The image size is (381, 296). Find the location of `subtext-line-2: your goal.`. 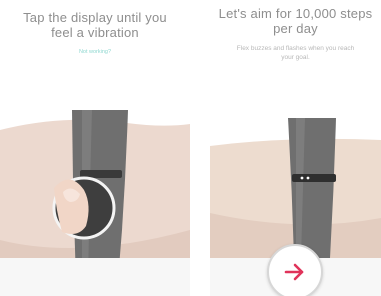

subtext-line-2: your goal. is located at coordinates (295, 57).